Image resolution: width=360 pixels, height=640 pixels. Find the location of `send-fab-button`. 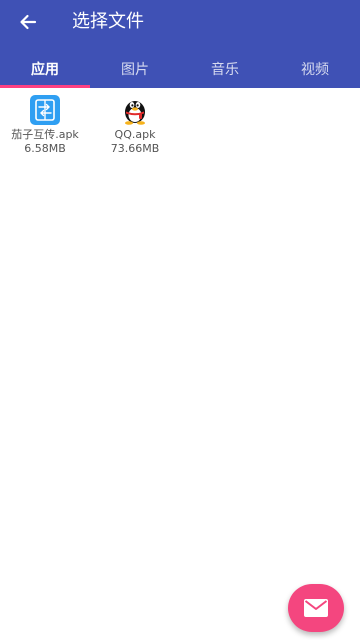

send-fab-button is located at coordinates (316, 608).